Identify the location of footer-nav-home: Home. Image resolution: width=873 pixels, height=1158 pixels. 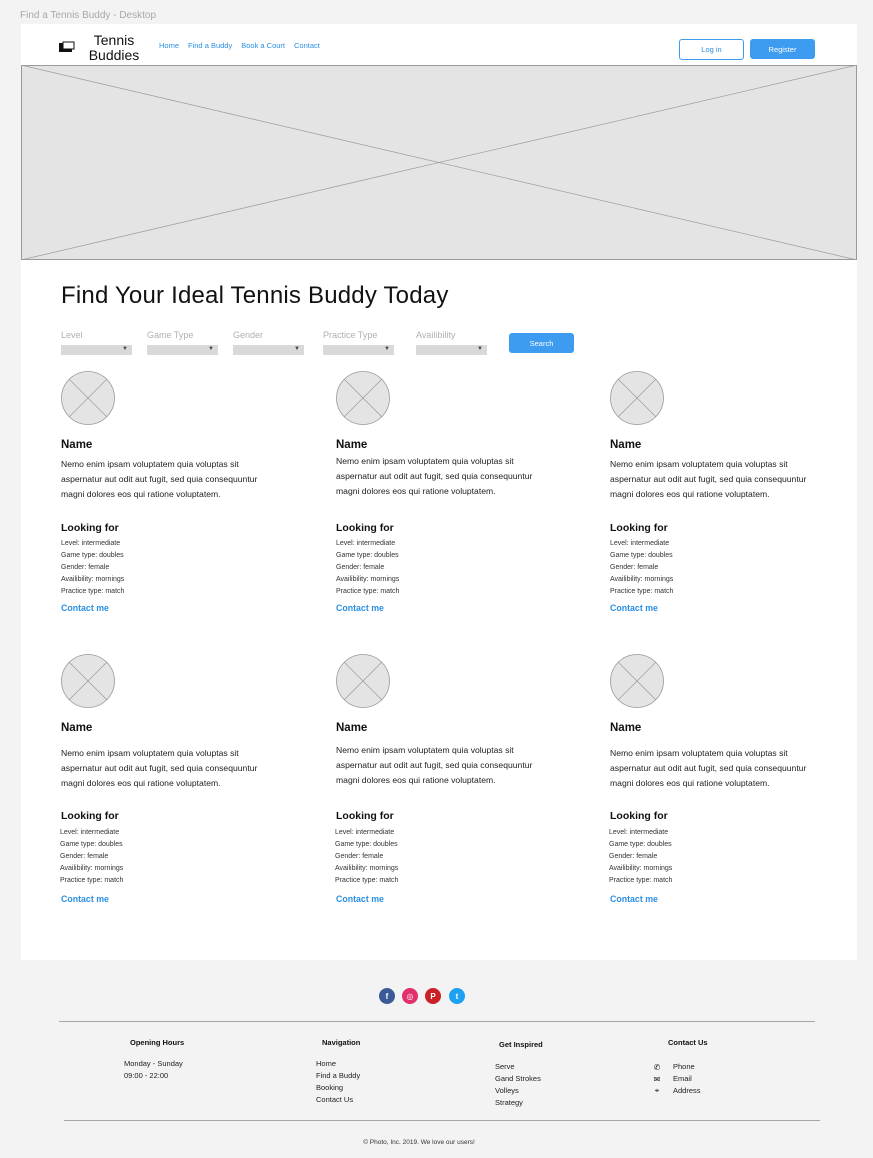
(338, 1064).